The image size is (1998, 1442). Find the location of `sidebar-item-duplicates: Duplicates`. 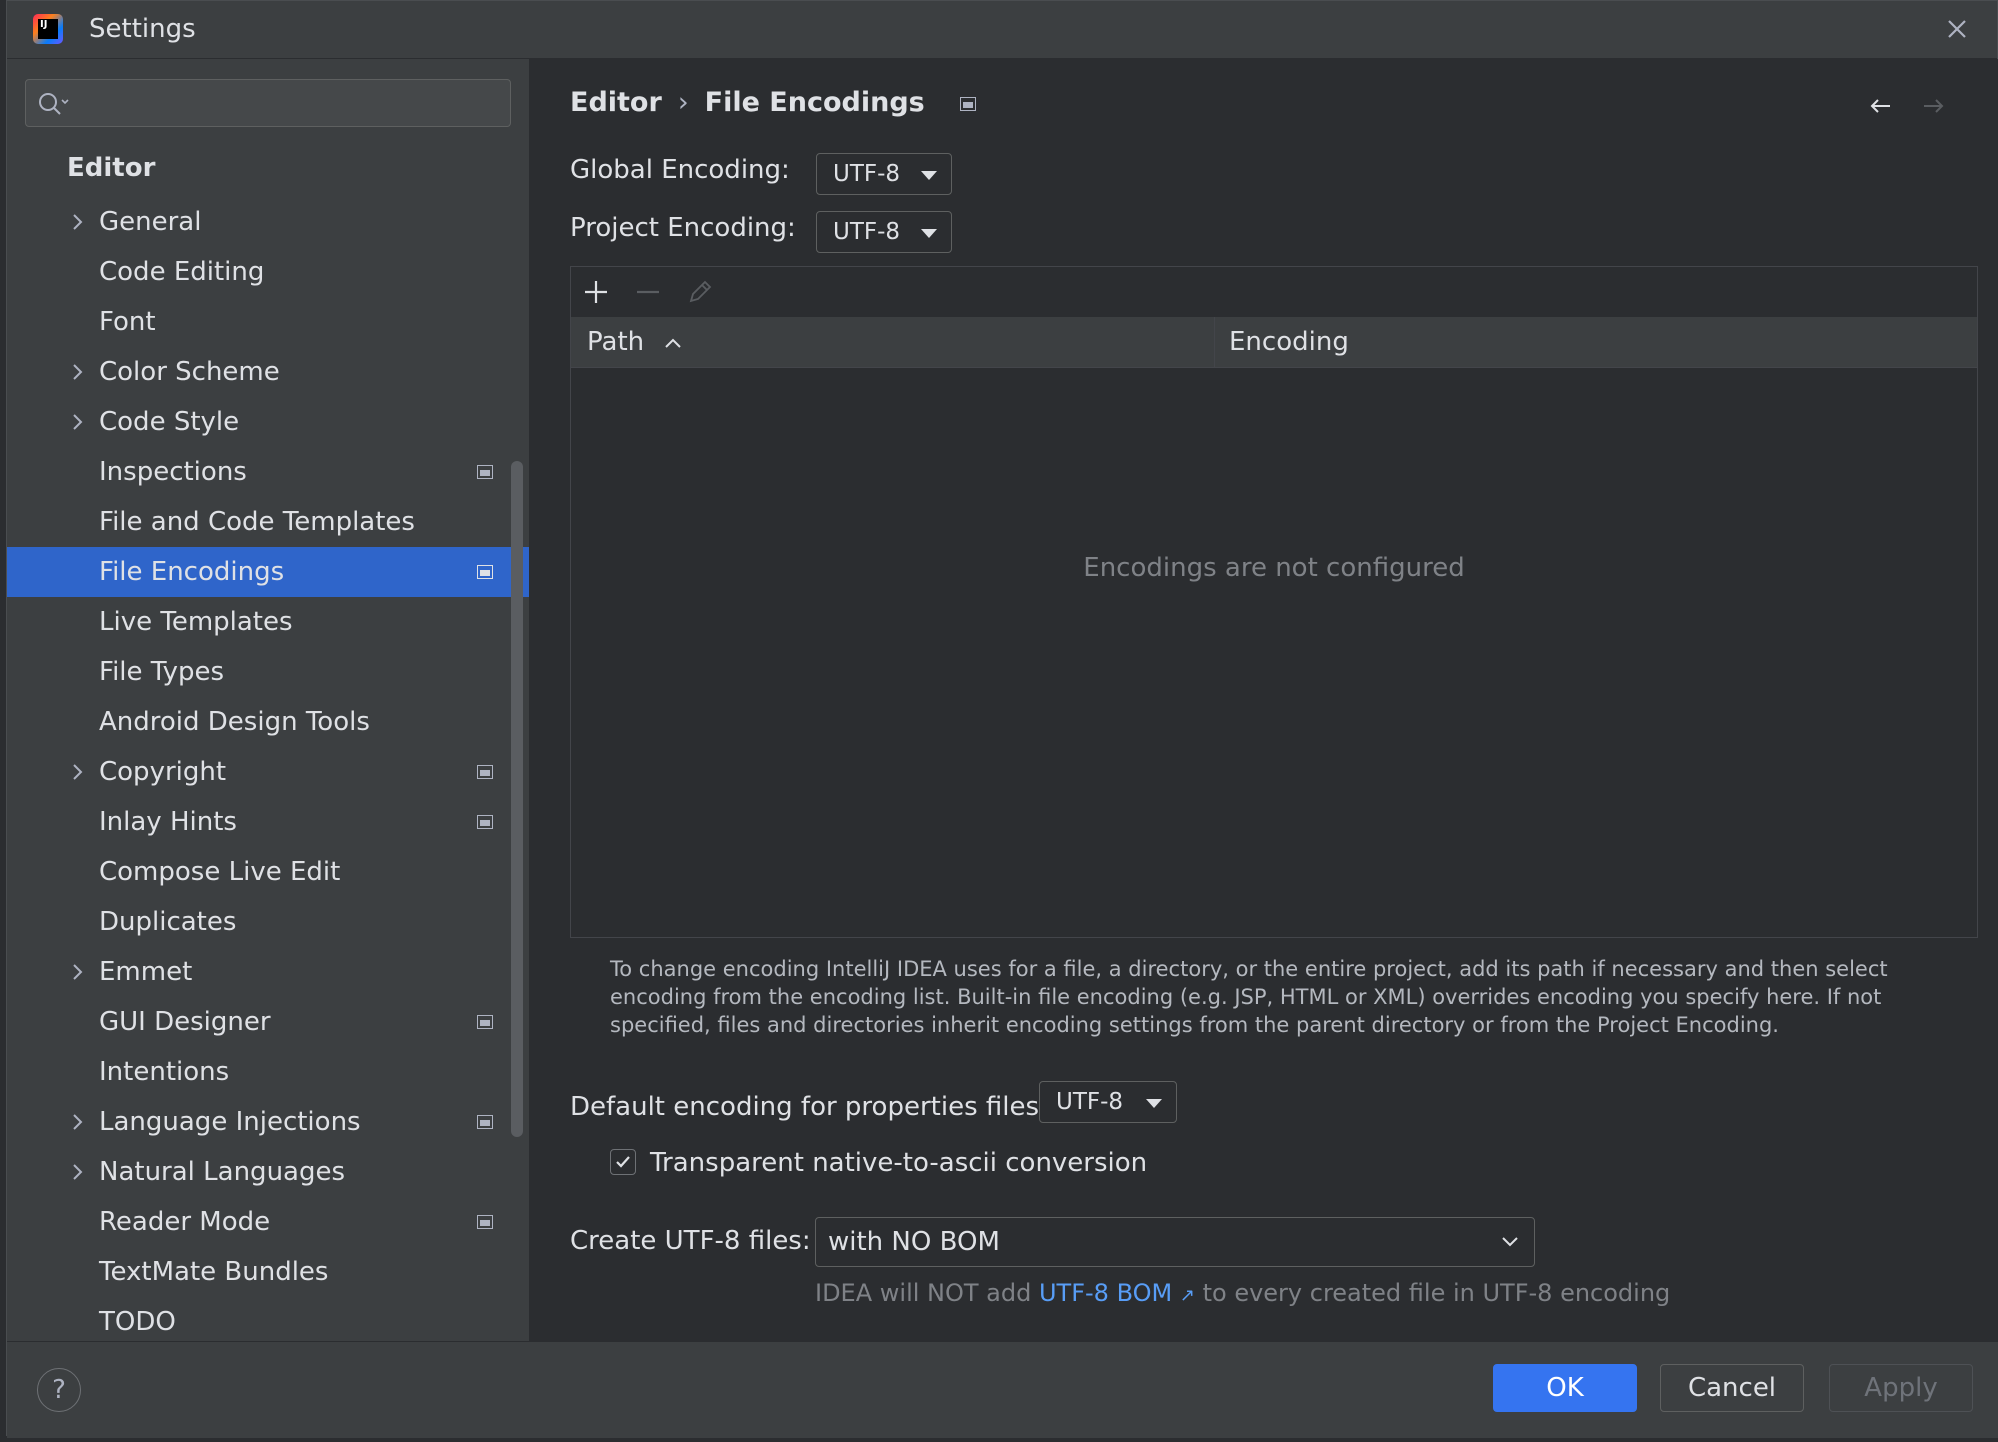

sidebar-item-duplicates: Duplicates is located at coordinates (268, 922).